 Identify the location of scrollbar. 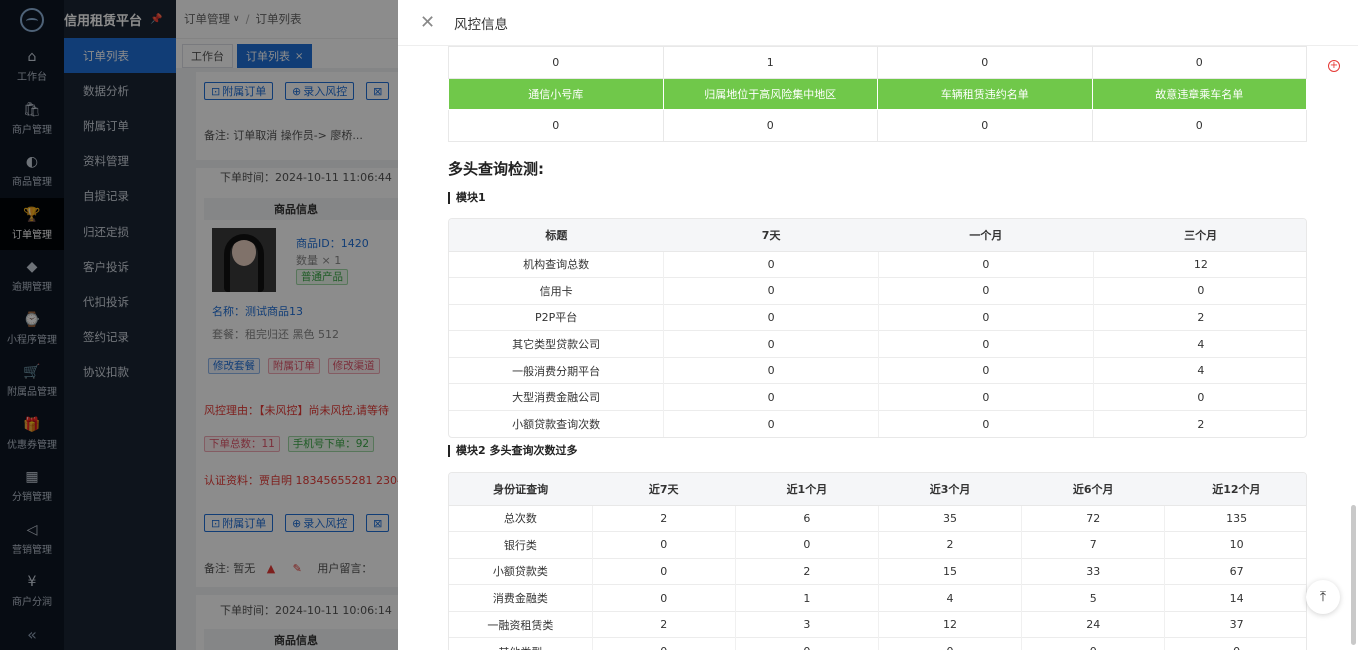
(1353, 575).